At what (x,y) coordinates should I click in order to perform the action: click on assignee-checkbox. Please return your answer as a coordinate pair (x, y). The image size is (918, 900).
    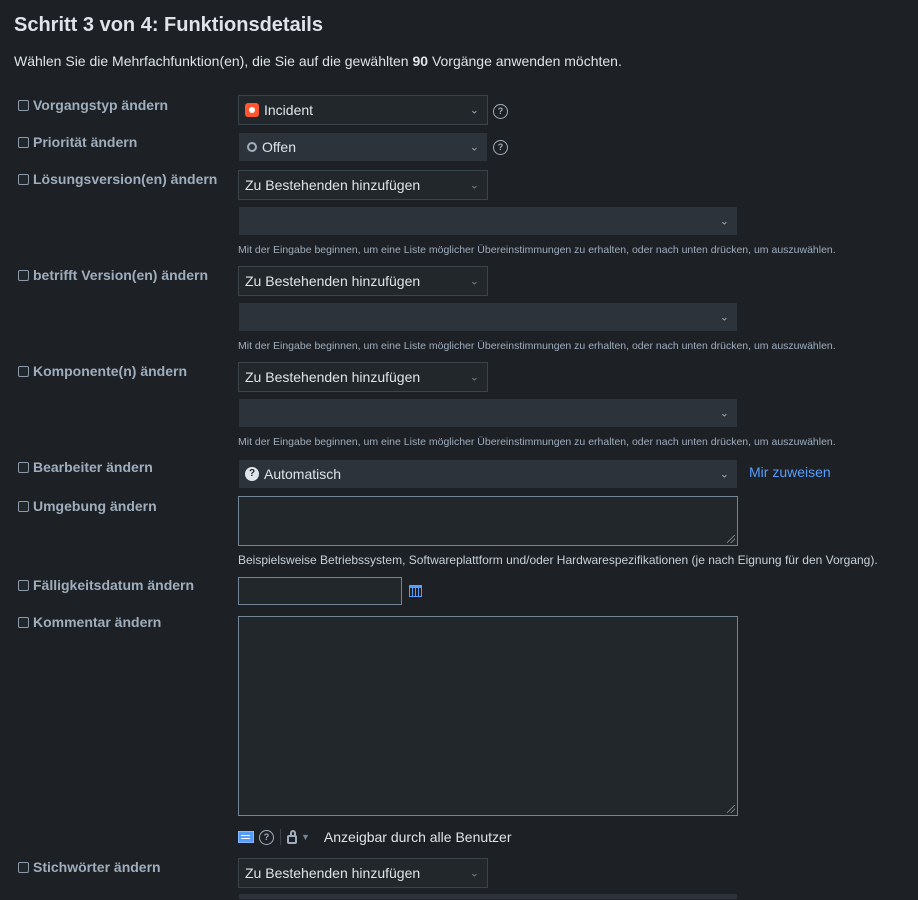
    Looking at the image, I should click on (23, 467).